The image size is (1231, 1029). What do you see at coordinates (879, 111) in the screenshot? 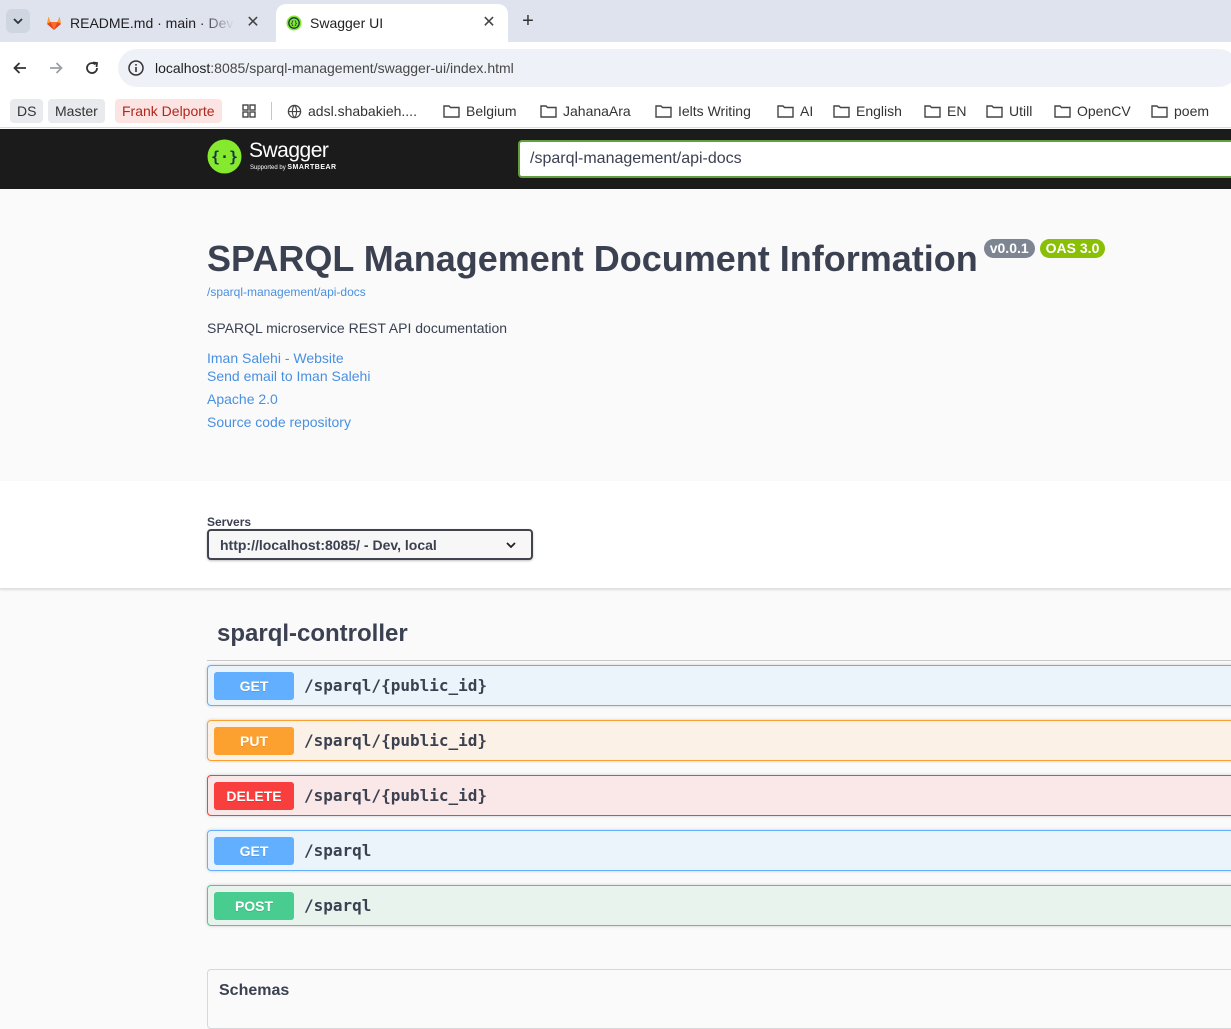
I see `bookmark-label: English` at bounding box center [879, 111].